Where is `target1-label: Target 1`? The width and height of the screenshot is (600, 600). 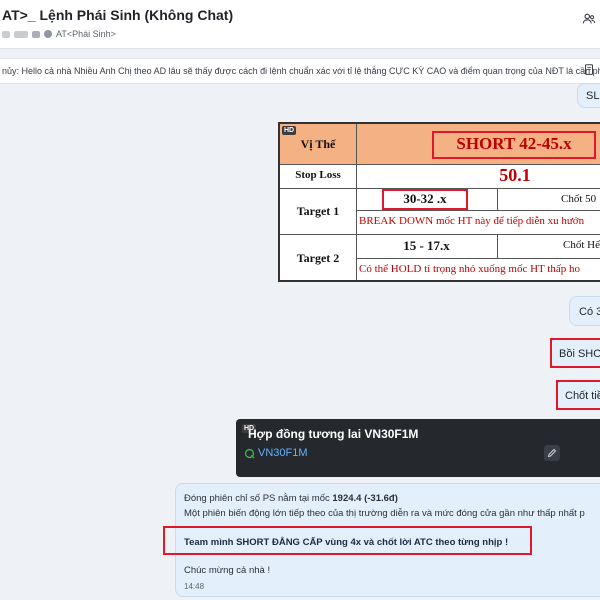
target1-label: Target 1 is located at coordinates (318, 211).